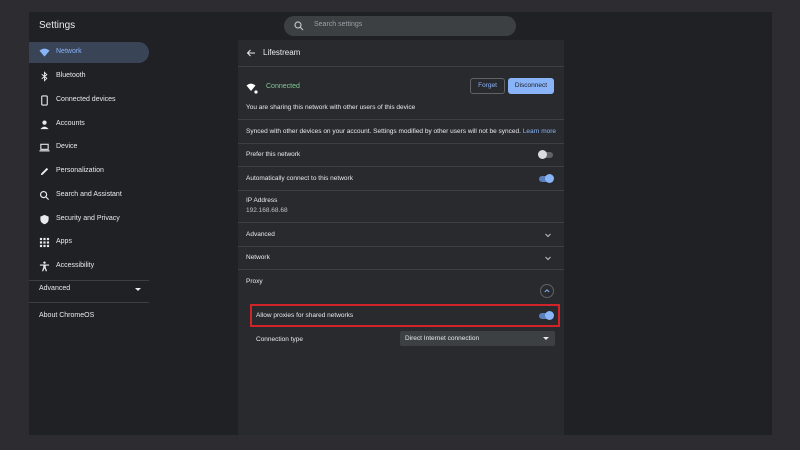  What do you see at coordinates (54, 288) in the screenshot?
I see `sidebar-advanced-toggle: Advanced` at bounding box center [54, 288].